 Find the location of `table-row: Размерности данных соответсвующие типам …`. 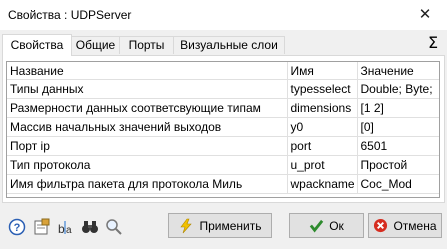

table-row: Размерности данных соответсвующие типам … is located at coordinates (223, 108).